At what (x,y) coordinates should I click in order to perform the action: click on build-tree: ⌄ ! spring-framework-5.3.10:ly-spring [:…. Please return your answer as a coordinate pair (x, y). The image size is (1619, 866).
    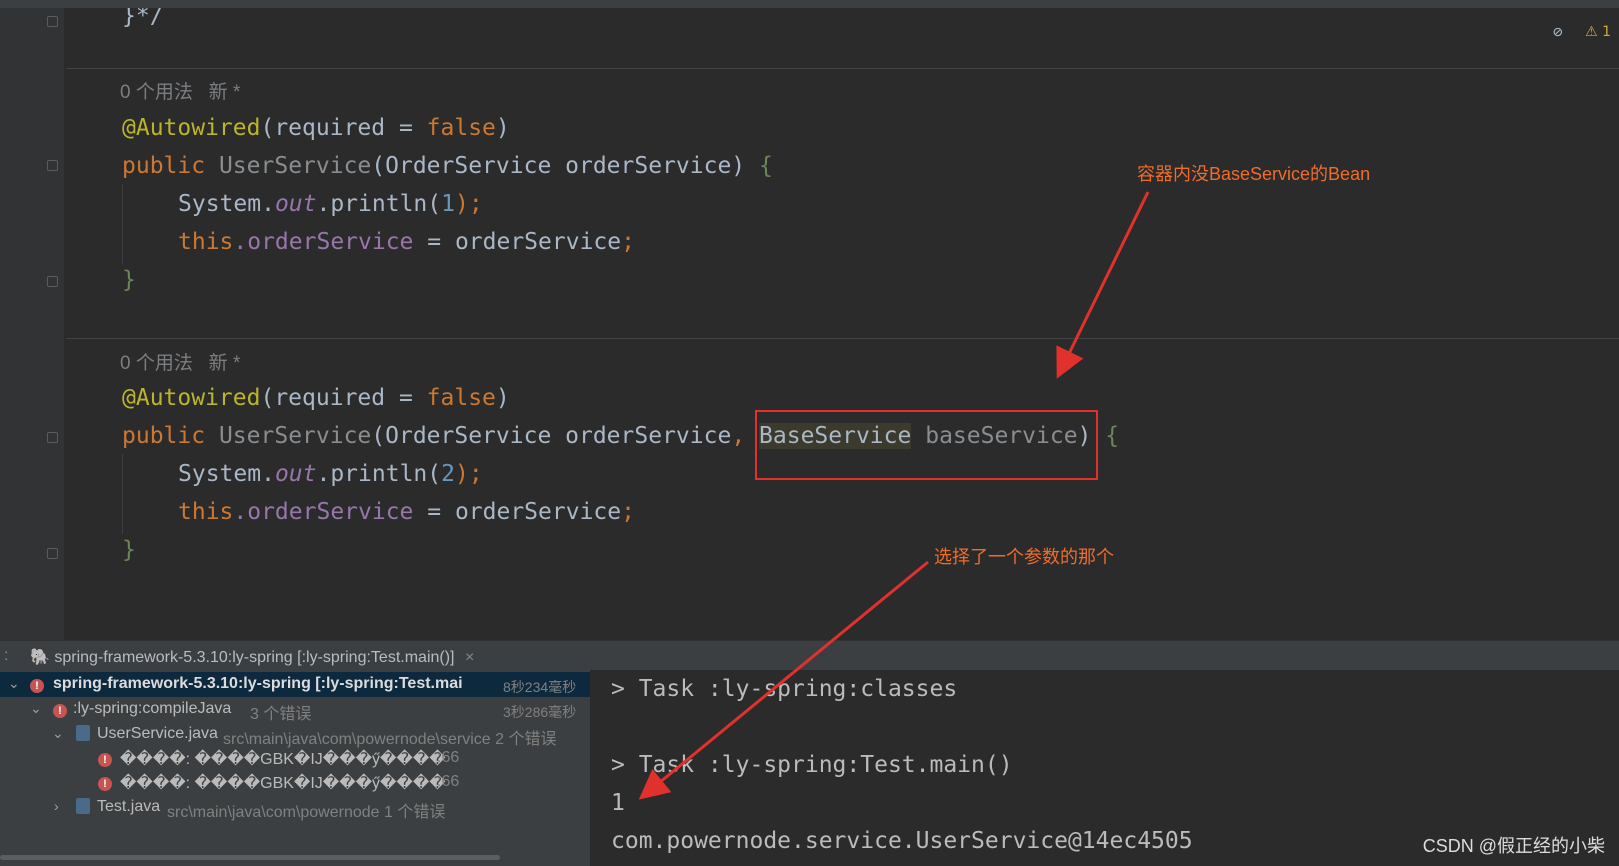
    Looking at the image, I should click on (295, 768).